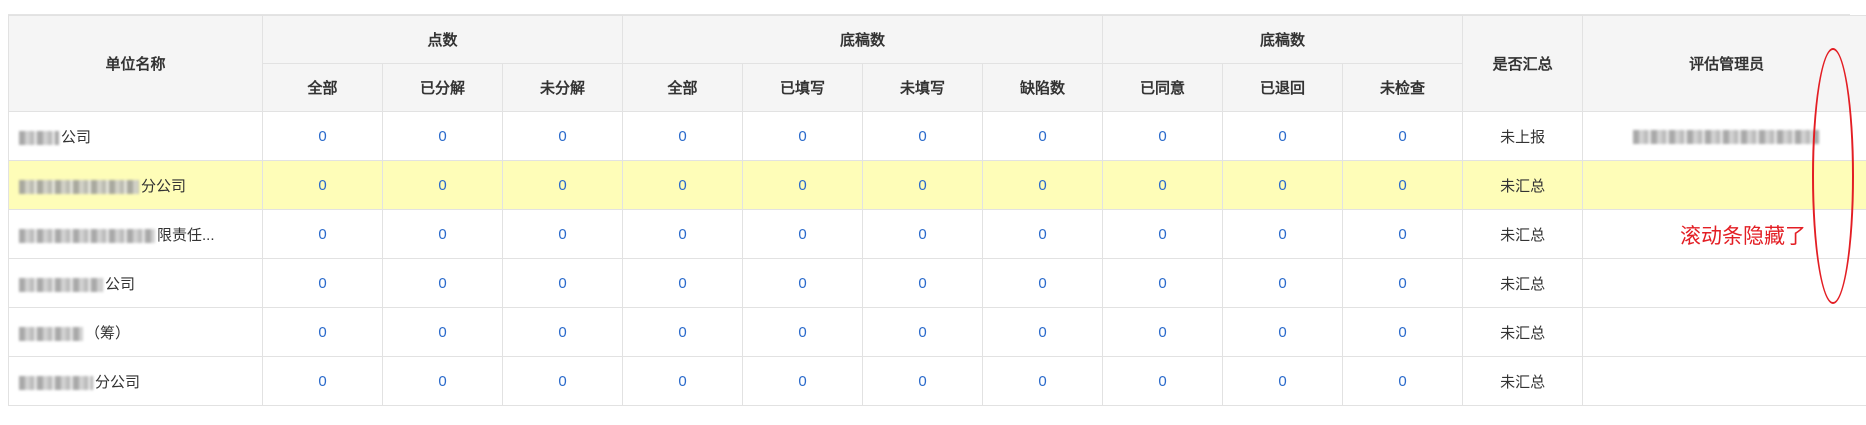  What do you see at coordinates (443, 88) in the screenshot?
I see `header-points-decomposed: 已分解` at bounding box center [443, 88].